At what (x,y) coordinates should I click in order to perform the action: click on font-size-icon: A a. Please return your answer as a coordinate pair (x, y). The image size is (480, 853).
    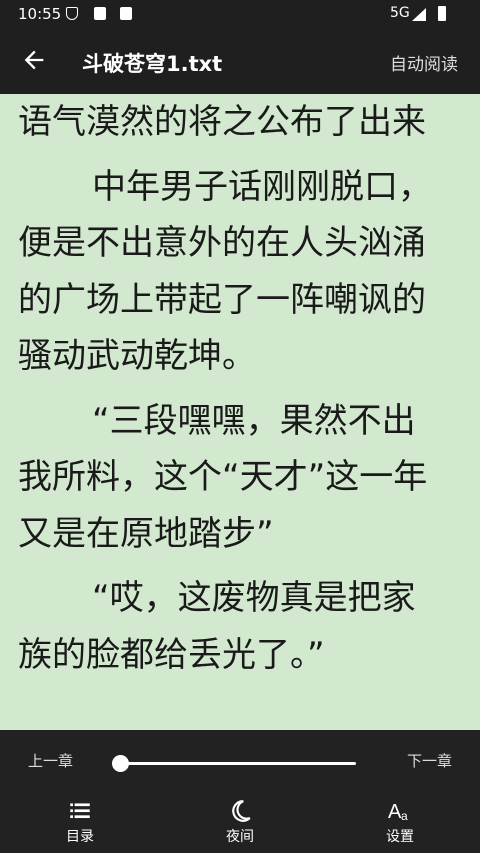
    Looking at the image, I should click on (398, 812).